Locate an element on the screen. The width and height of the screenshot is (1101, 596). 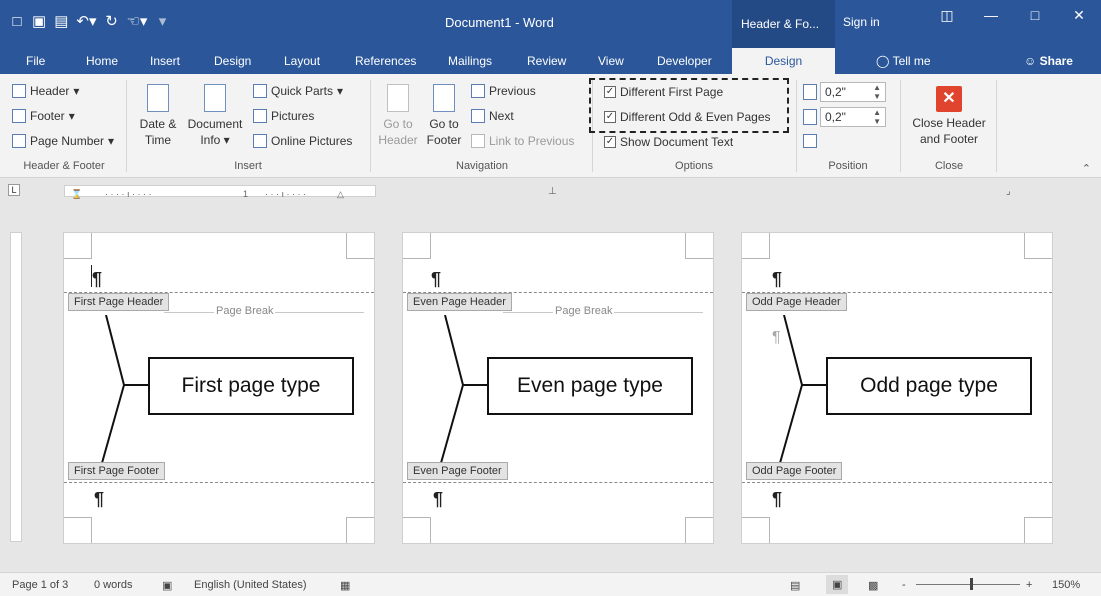
header-button: Header ▾ is located at coordinates (45, 91).